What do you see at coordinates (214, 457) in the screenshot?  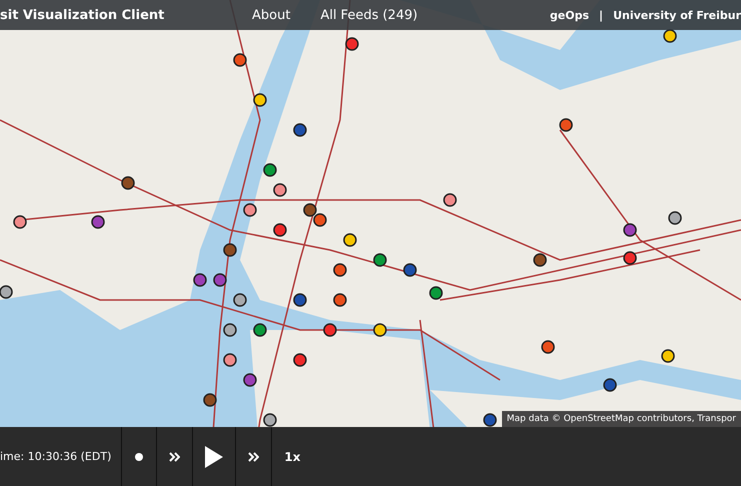 I see `play-icon` at bounding box center [214, 457].